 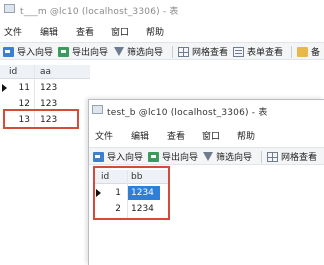 What do you see at coordinates (13, 72) in the screenshot?
I see `column-header-id: id` at bounding box center [13, 72].